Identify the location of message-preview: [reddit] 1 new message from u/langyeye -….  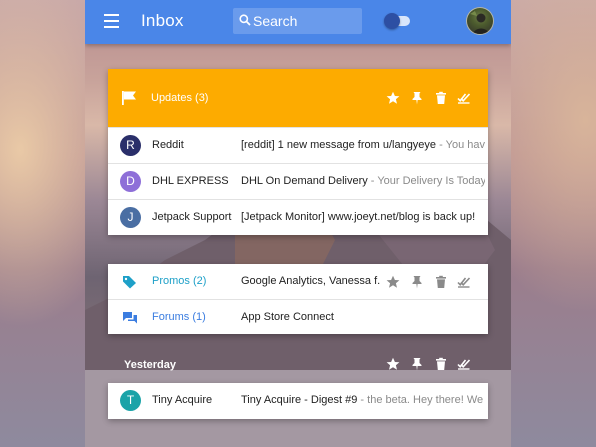
(363, 145).